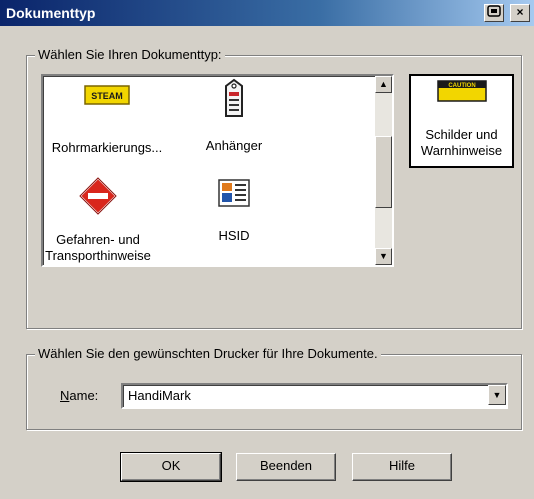 This screenshot has height=499, width=534. Describe the element at coordinates (461, 134) in the screenshot. I see `selected-label-line1: Schilder und` at that location.